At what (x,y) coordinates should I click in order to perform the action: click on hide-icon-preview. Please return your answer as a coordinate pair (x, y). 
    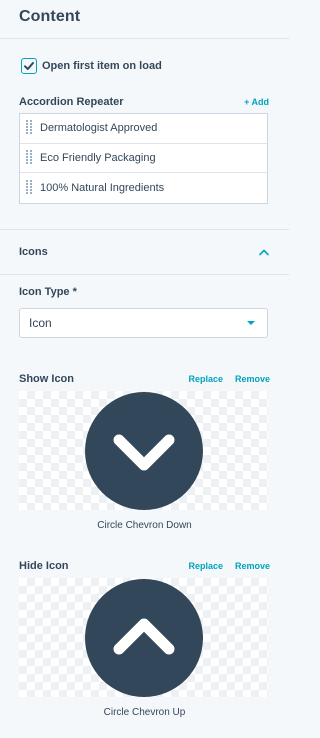
    Looking at the image, I should click on (143, 637).